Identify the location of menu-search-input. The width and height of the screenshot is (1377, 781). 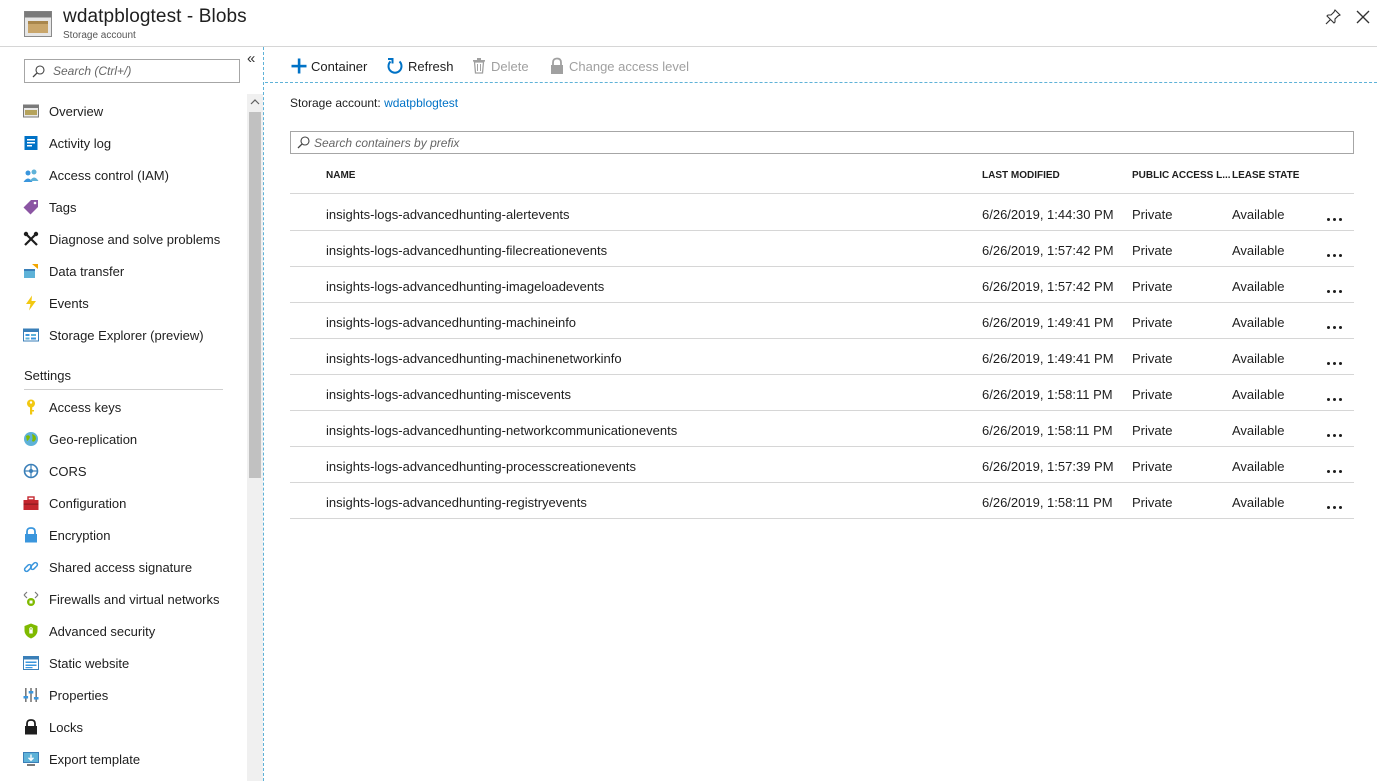
(143, 71).